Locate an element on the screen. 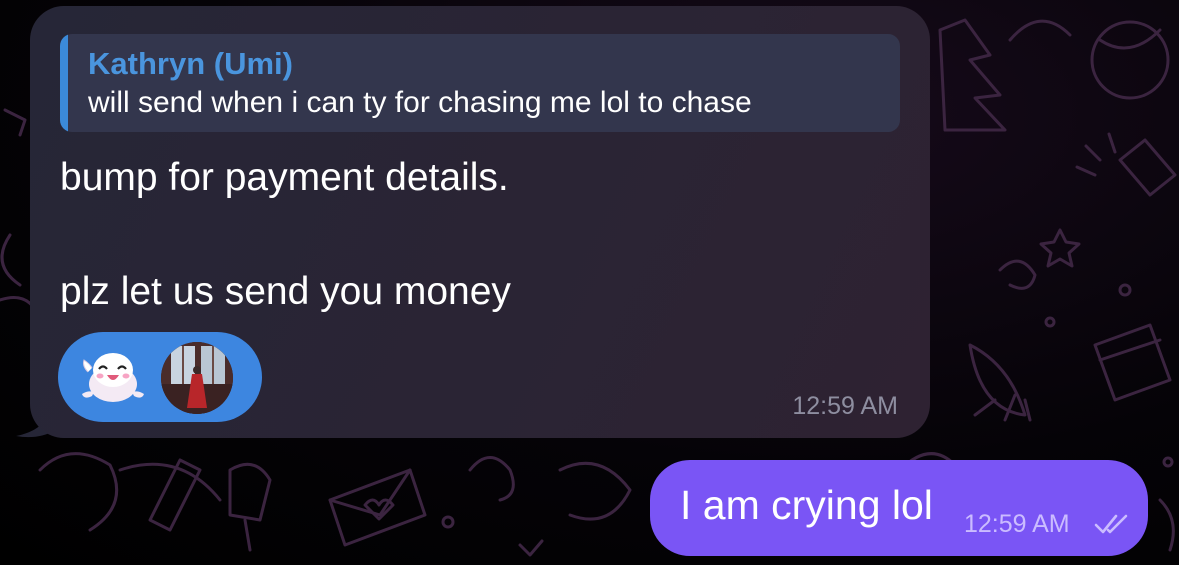 Image resolution: width=1179 pixels, height=565 pixels. outgoing-message-bubble: I am crying lol 12:59 AM is located at coordinates (899, 508).